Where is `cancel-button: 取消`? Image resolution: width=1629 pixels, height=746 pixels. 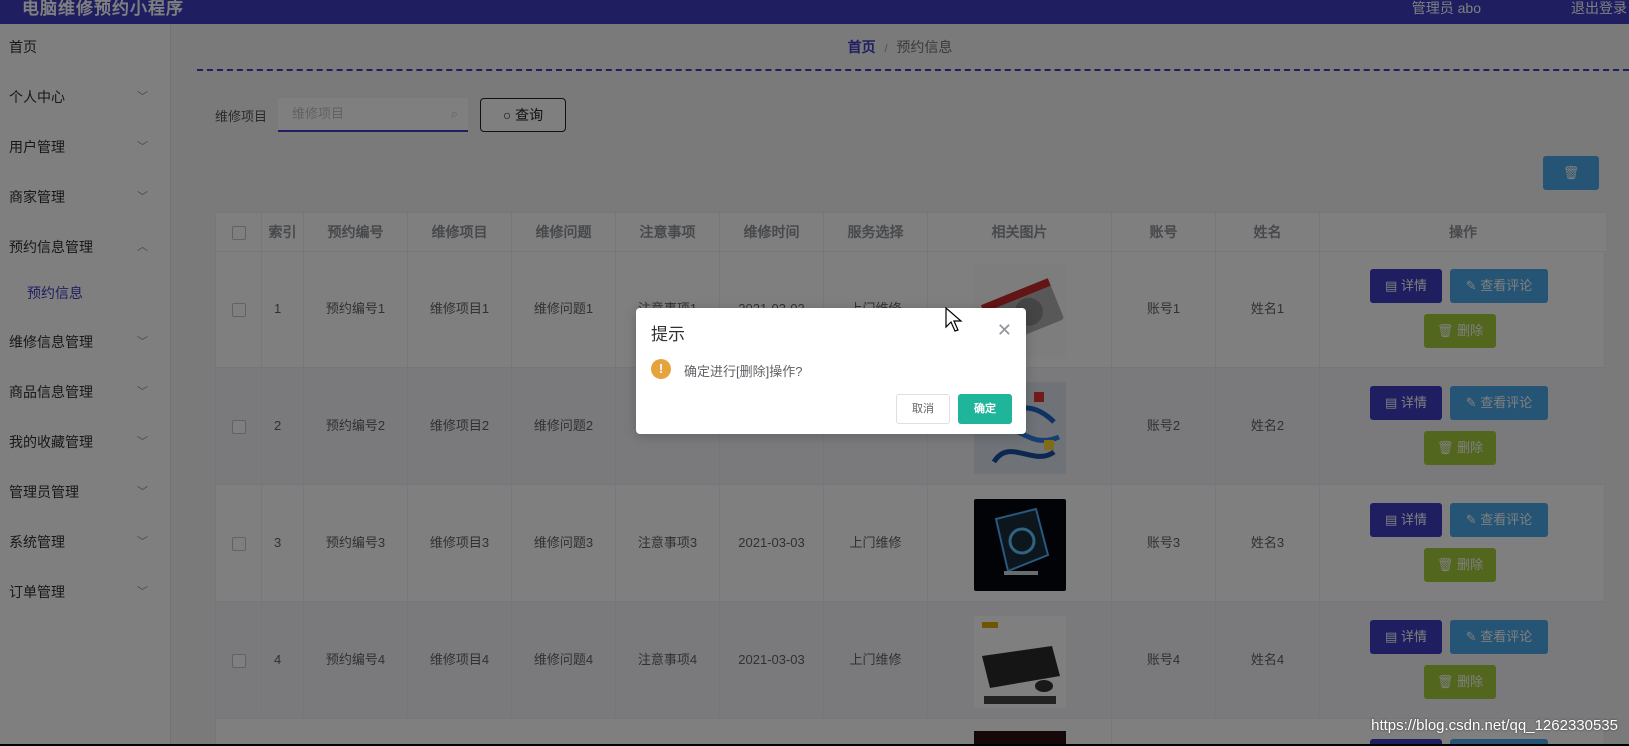
cancel-button: 取消 is located at coordinates (923, 409).